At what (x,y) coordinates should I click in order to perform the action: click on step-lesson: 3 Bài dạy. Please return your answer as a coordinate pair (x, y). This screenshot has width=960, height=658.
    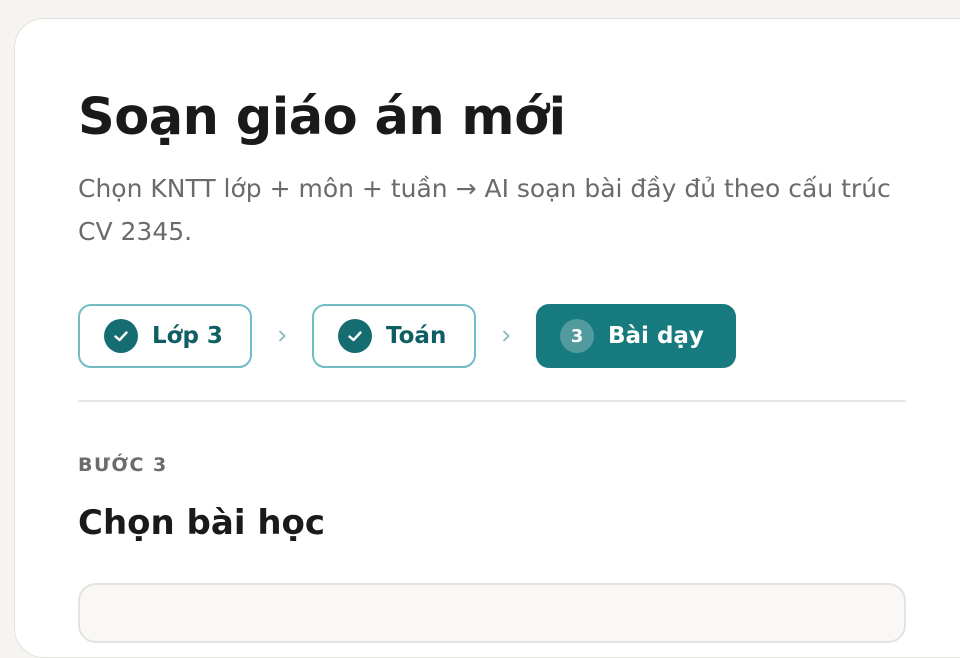
    Looking at the image, I should click on (636, 336).